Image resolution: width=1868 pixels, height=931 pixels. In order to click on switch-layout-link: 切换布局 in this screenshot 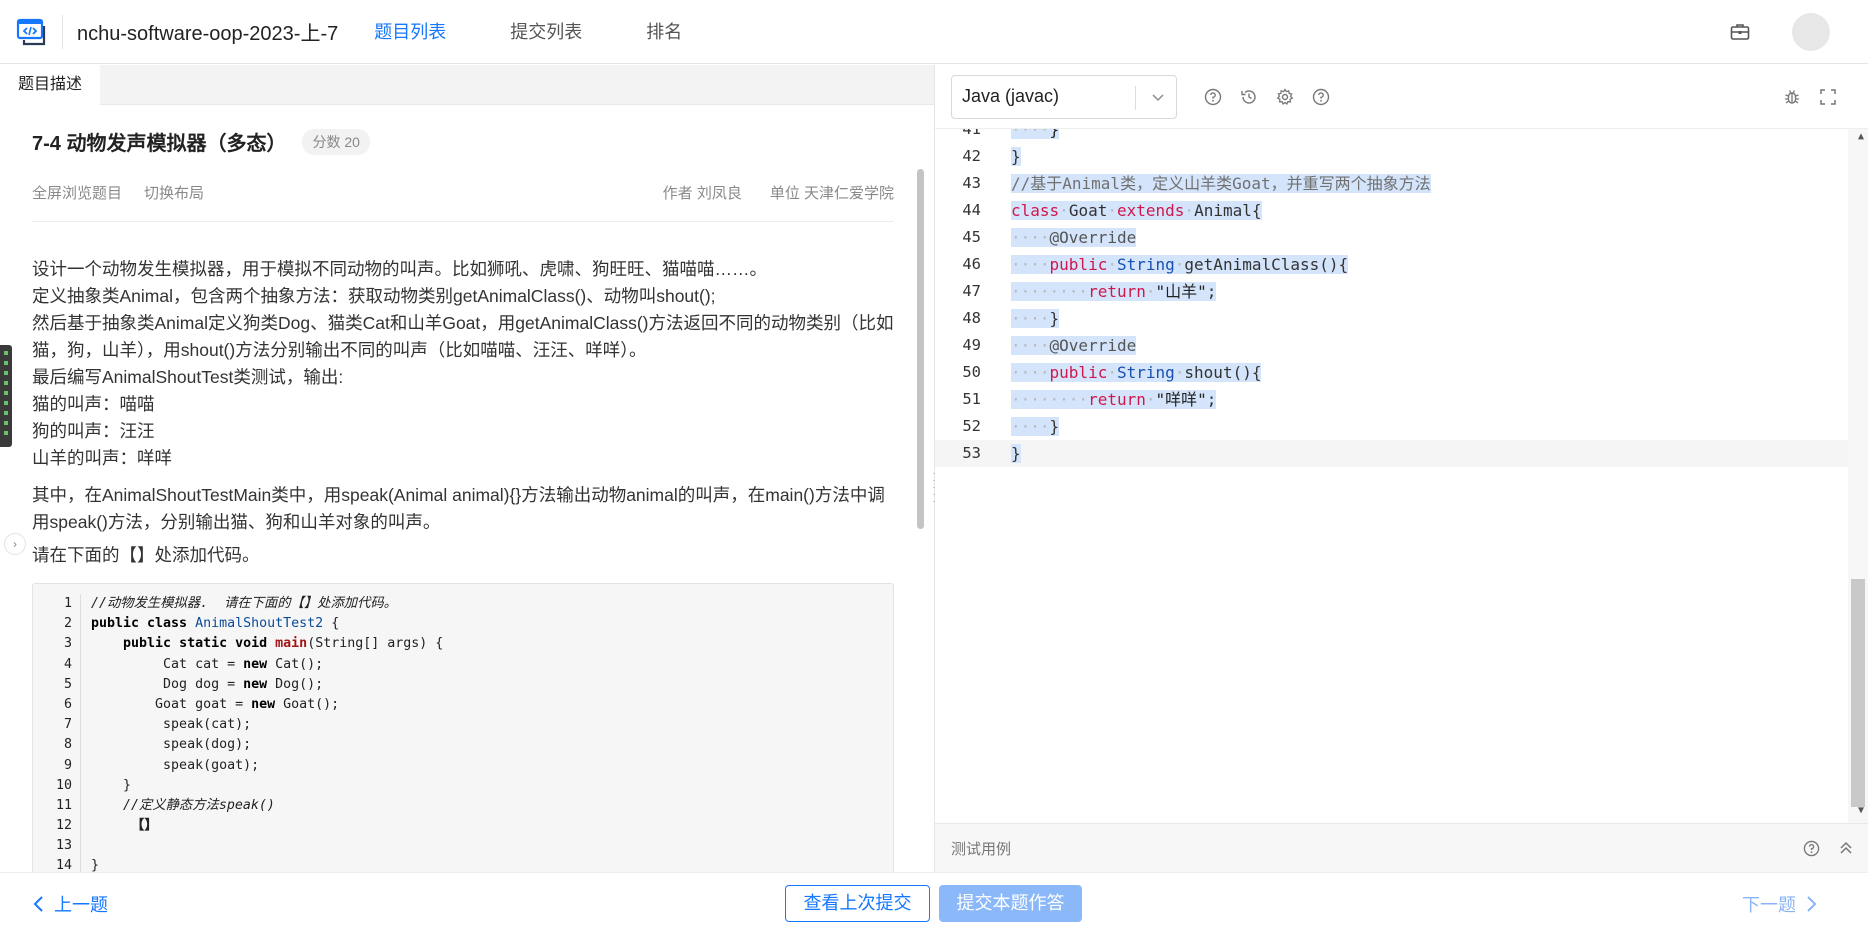, I will do `click(174, 192)`.